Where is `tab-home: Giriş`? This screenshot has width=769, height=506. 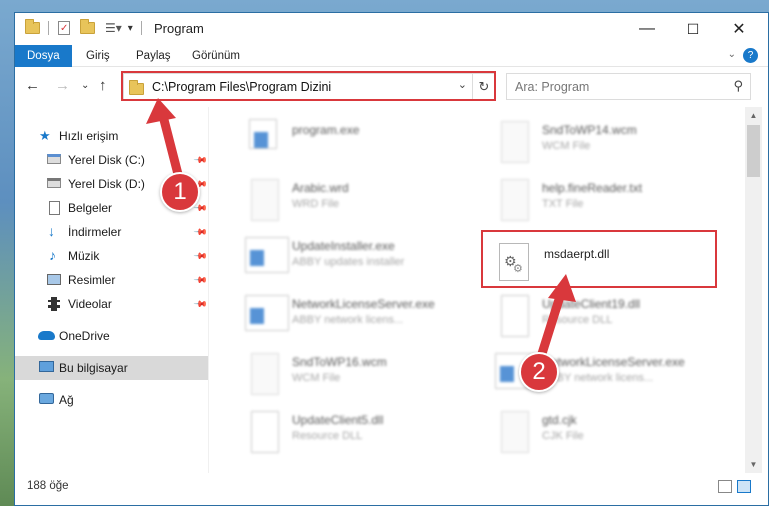 tab-home: Giriş is located at coordinates (98, 56).